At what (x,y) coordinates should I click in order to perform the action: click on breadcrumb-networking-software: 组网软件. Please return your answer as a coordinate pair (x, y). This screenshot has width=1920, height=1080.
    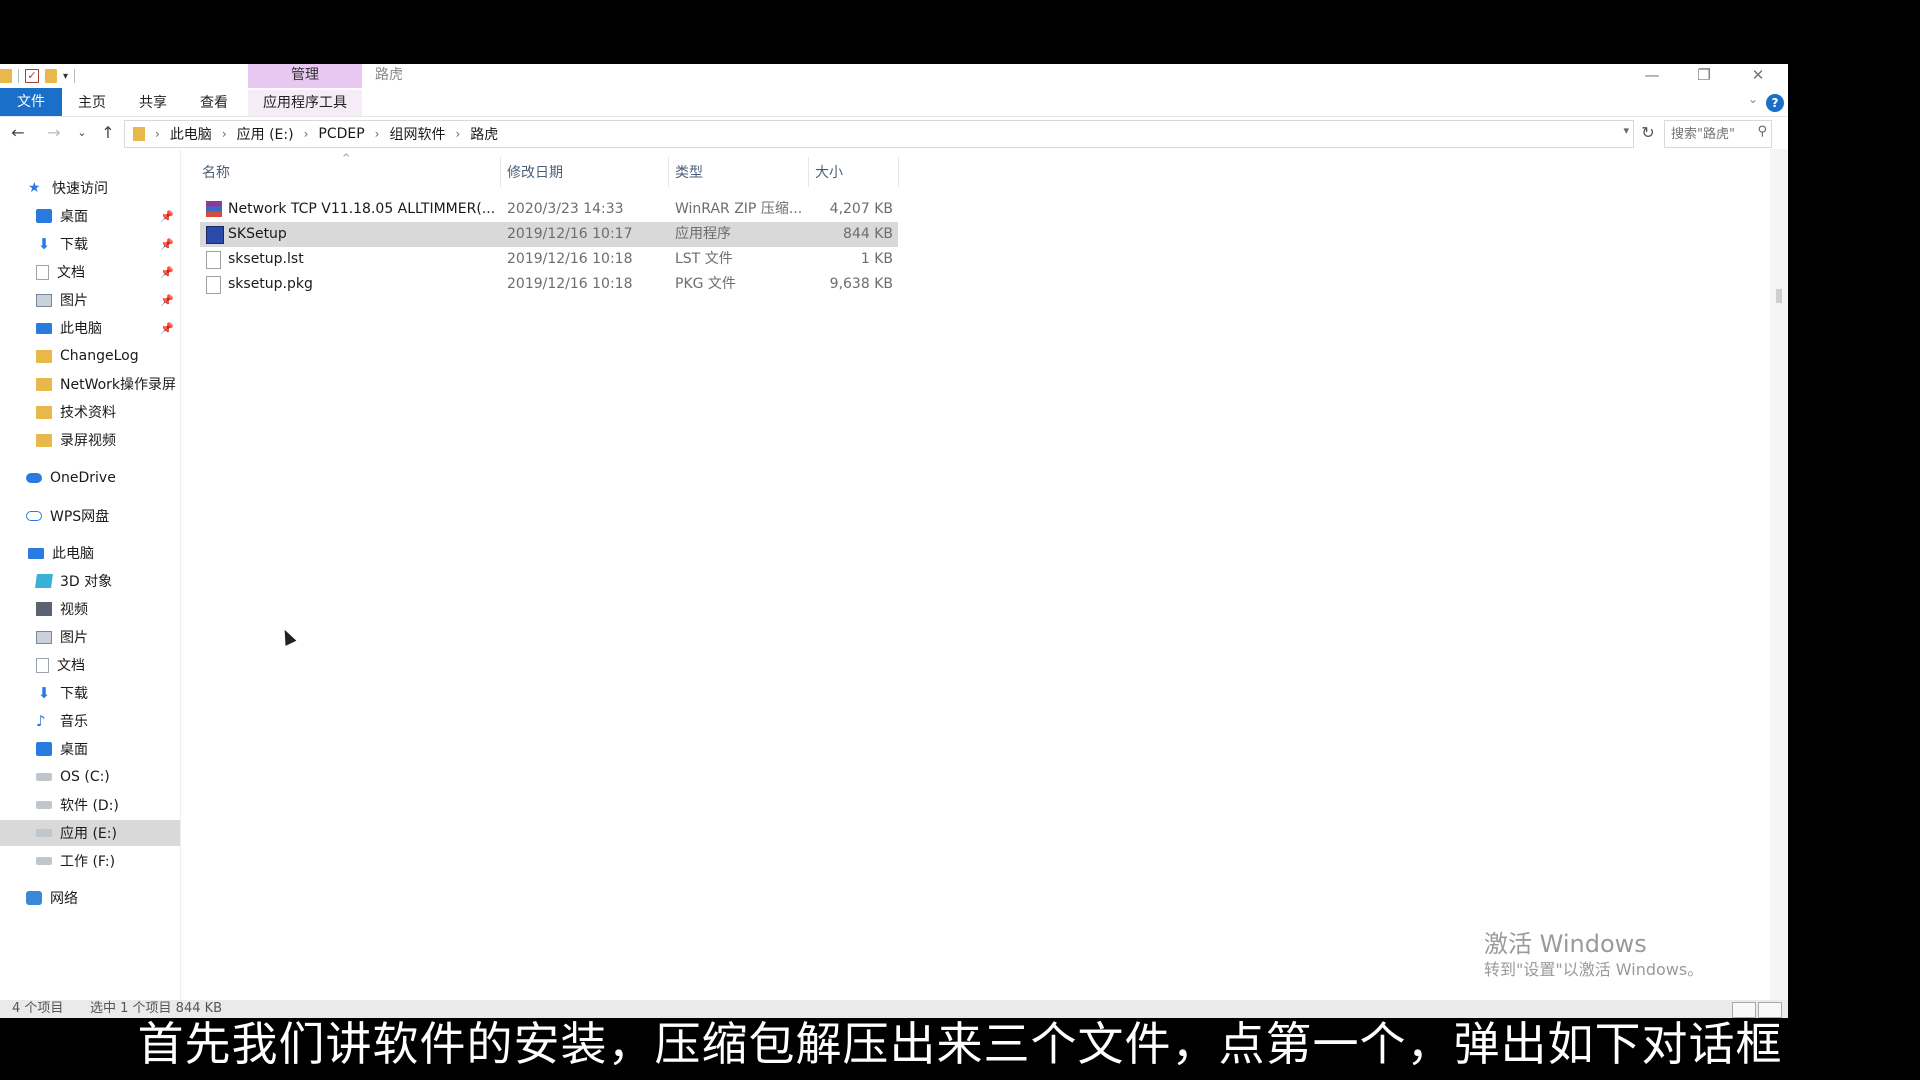
    Looking at the image, I should click on (417, 134).